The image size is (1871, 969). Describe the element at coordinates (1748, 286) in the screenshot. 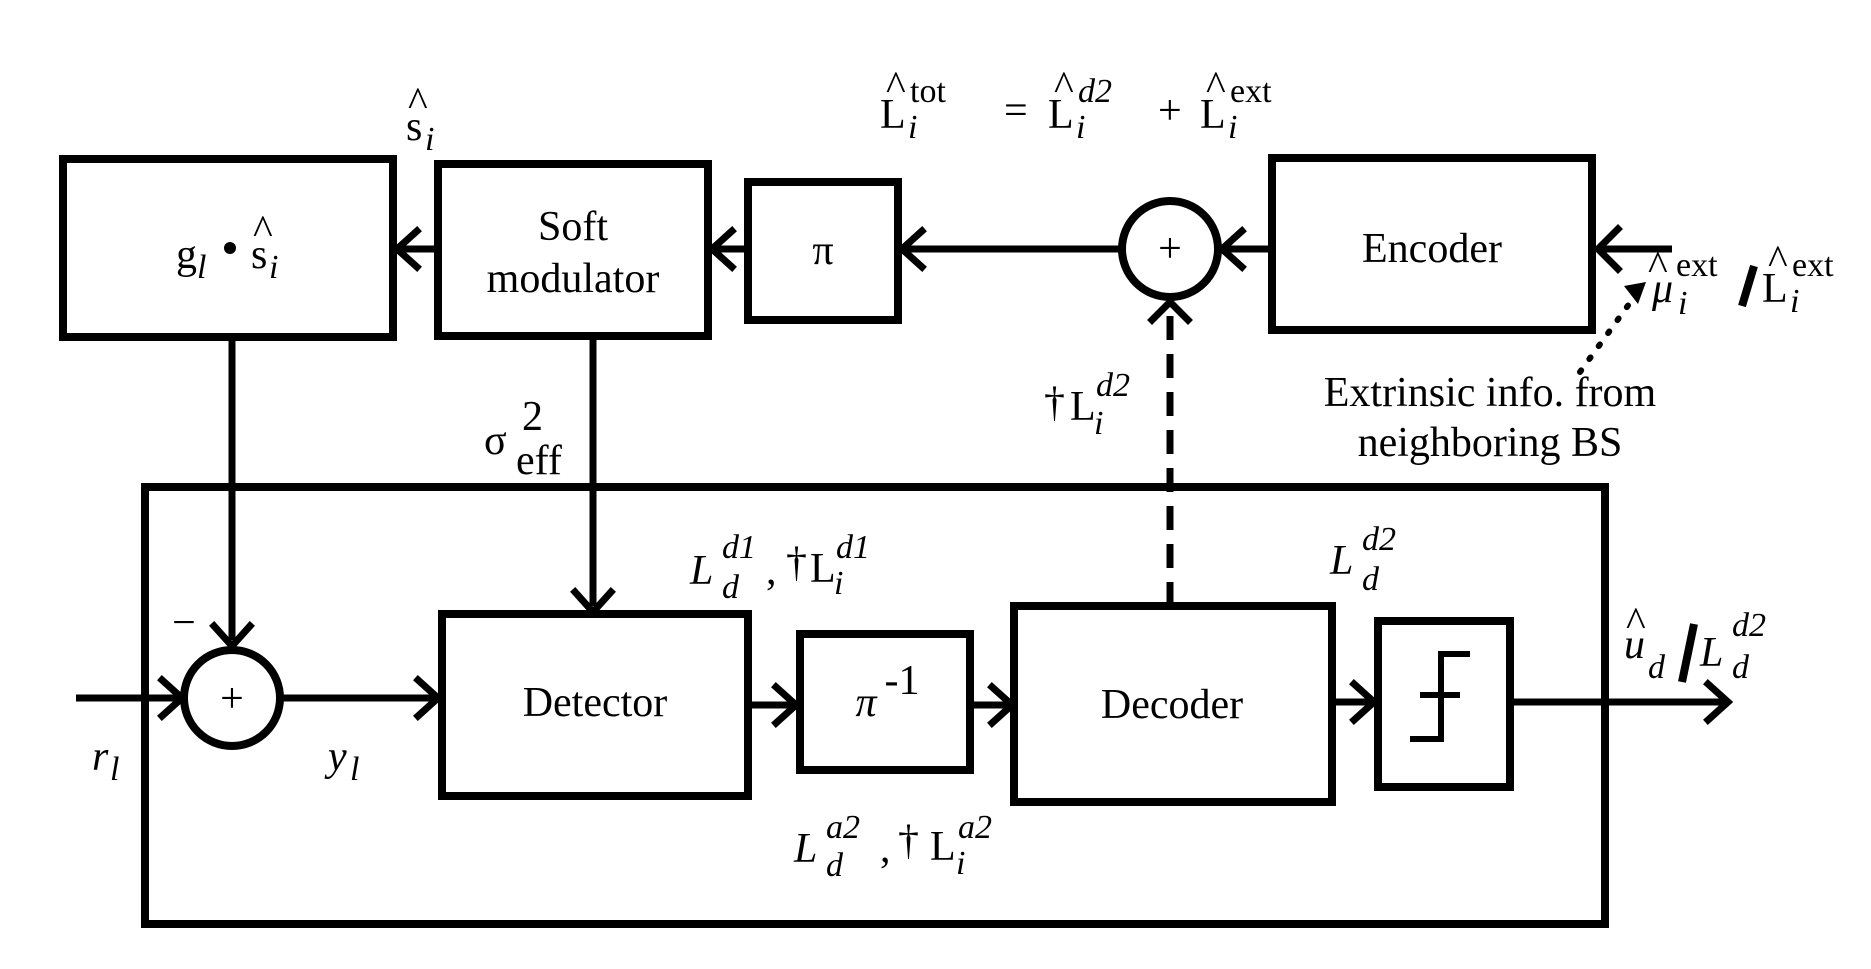

I see `ext-slash` at that location.